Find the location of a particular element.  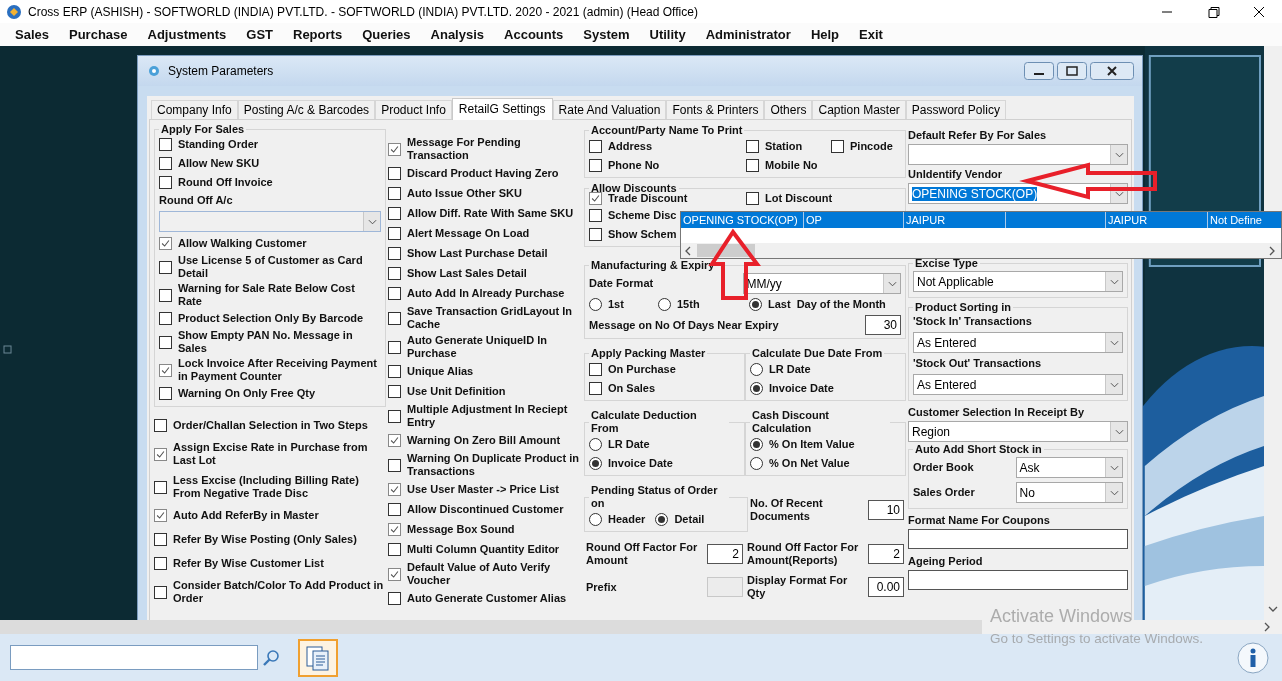

maximize-icon is located at coordinates (1072, 71).